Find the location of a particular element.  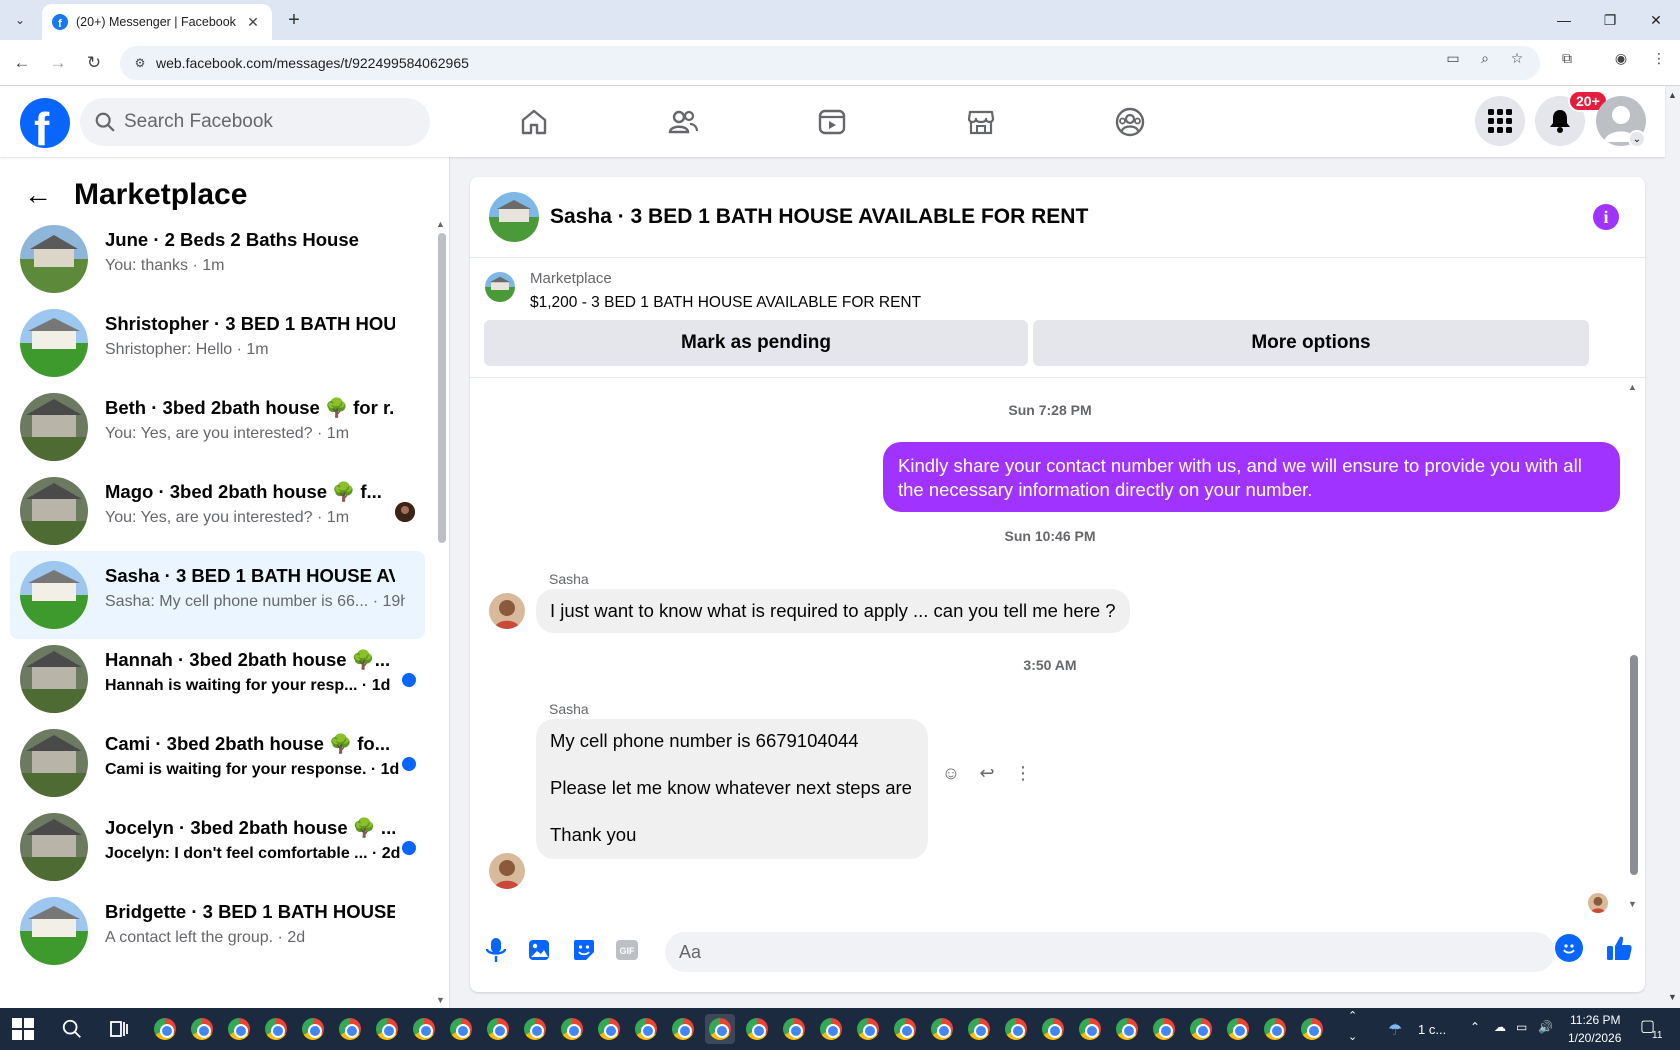

task-view-icon is located at coordinates (119, 1029).